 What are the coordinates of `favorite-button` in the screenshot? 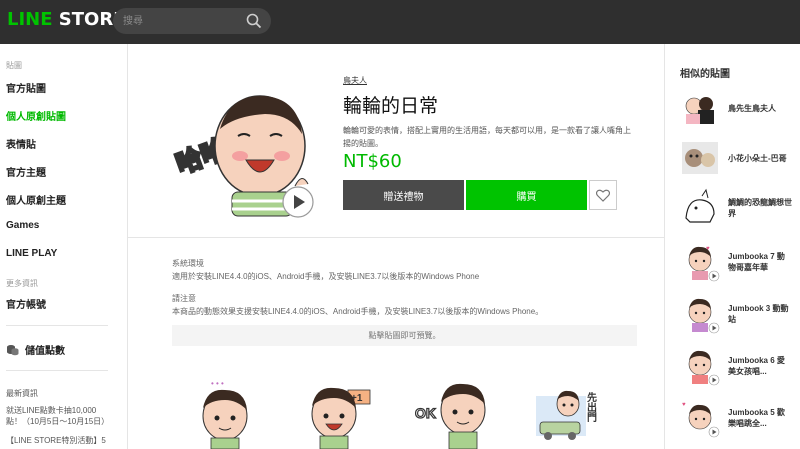 It's located at (603, 195).